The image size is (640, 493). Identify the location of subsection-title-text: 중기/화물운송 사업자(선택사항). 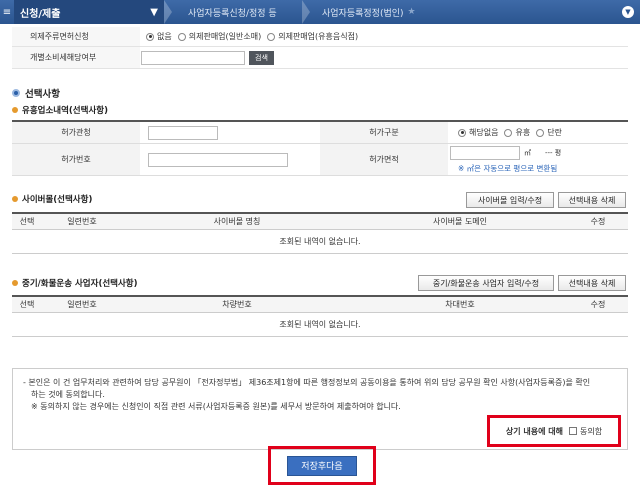
(80, 284).